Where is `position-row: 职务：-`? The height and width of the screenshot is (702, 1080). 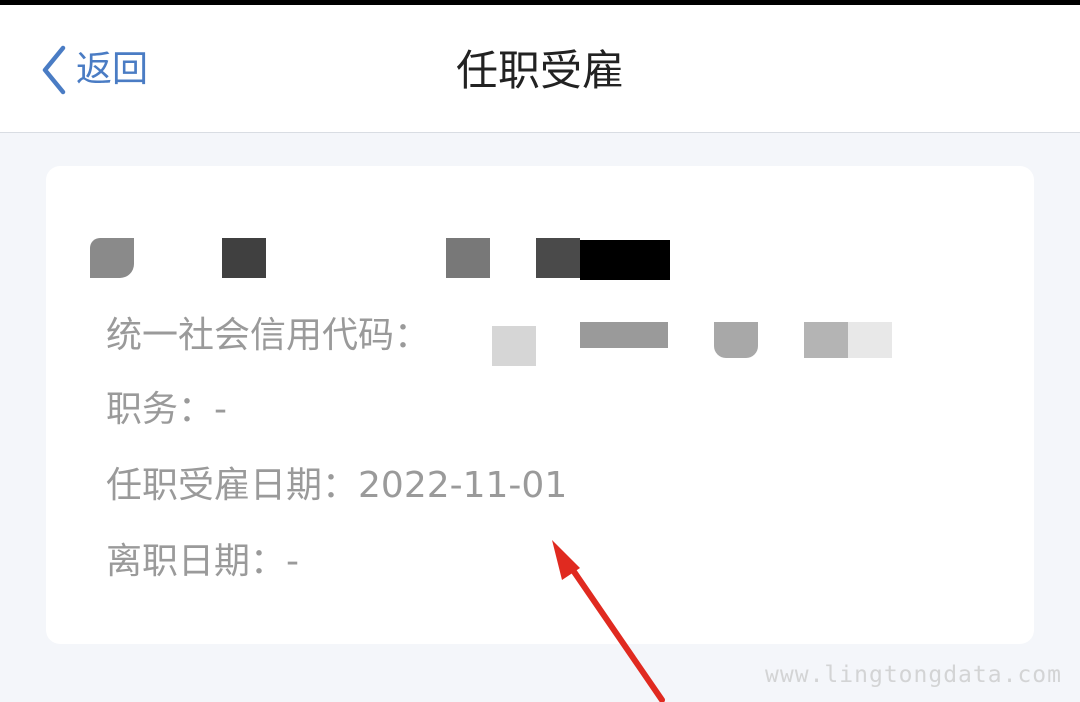 position-row: 职务：- is located at coordinates (166, 410).